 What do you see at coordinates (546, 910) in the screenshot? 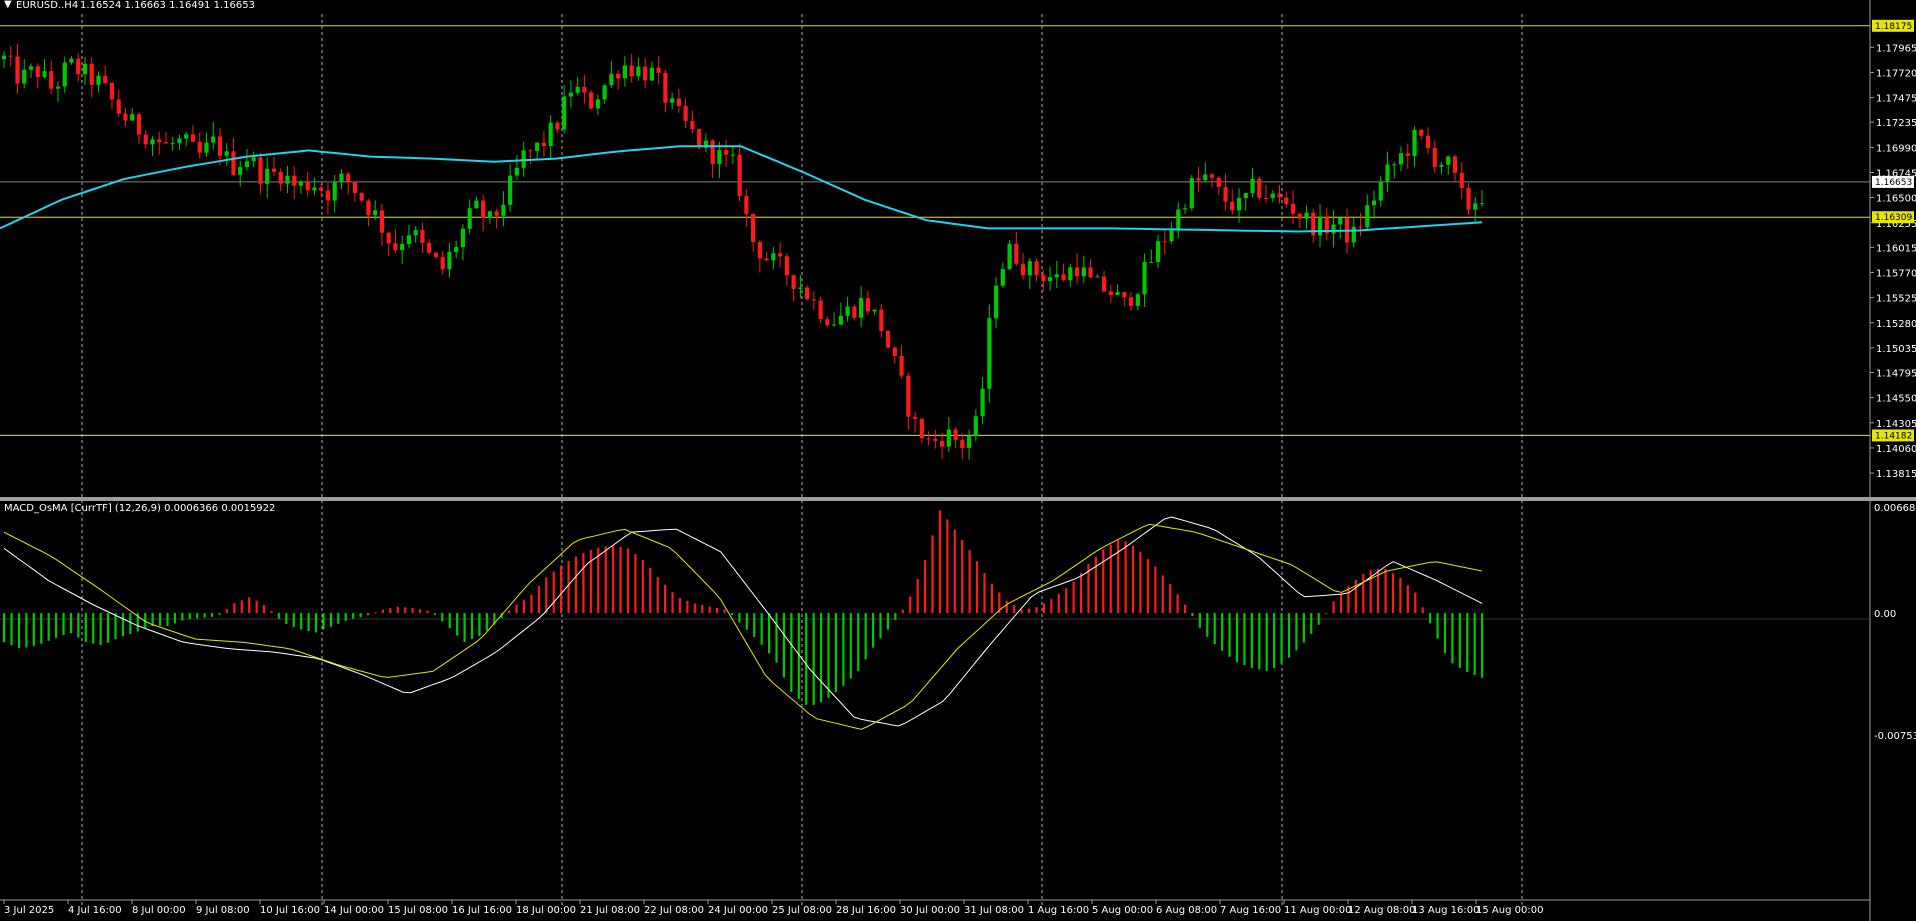
I see `time-tick-label: 18 Jul 00:00` at bounding box center [546, 910].